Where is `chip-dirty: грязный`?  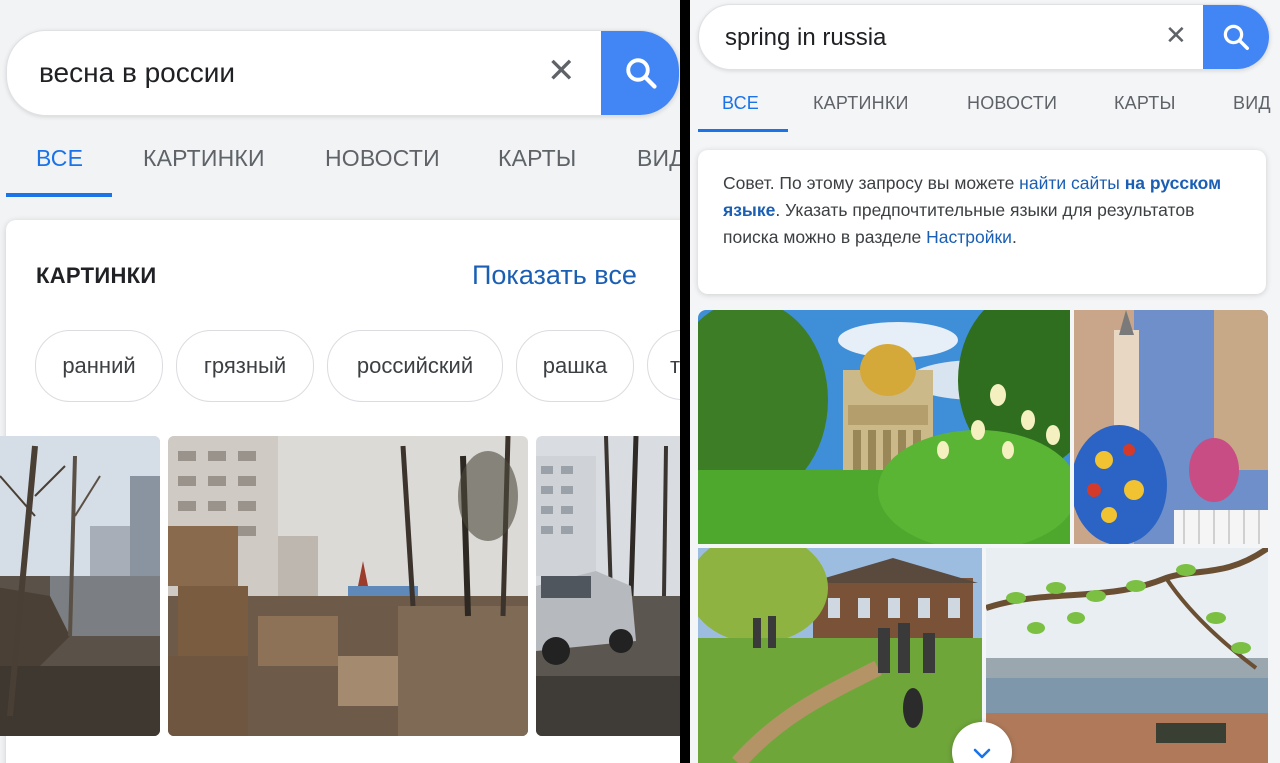
chip-dirty: грязный is located at coordinates (245, 366).